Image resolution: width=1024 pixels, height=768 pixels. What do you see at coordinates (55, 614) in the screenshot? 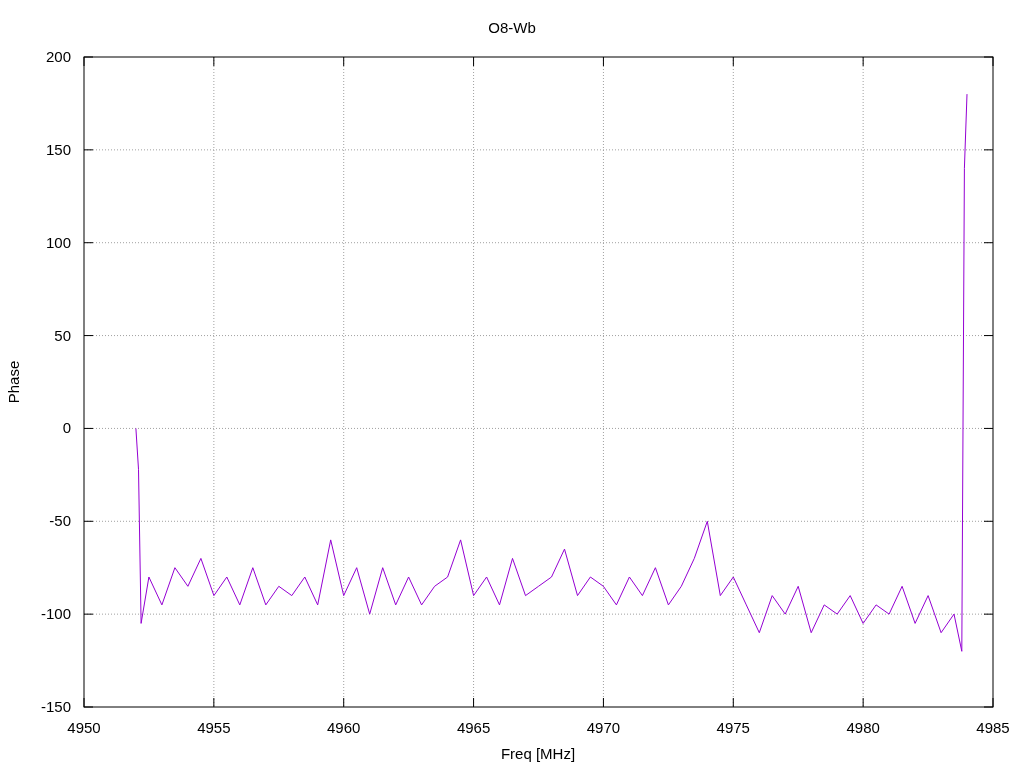
I see `y-tick-label: -100` at bounding box center [55, 614].